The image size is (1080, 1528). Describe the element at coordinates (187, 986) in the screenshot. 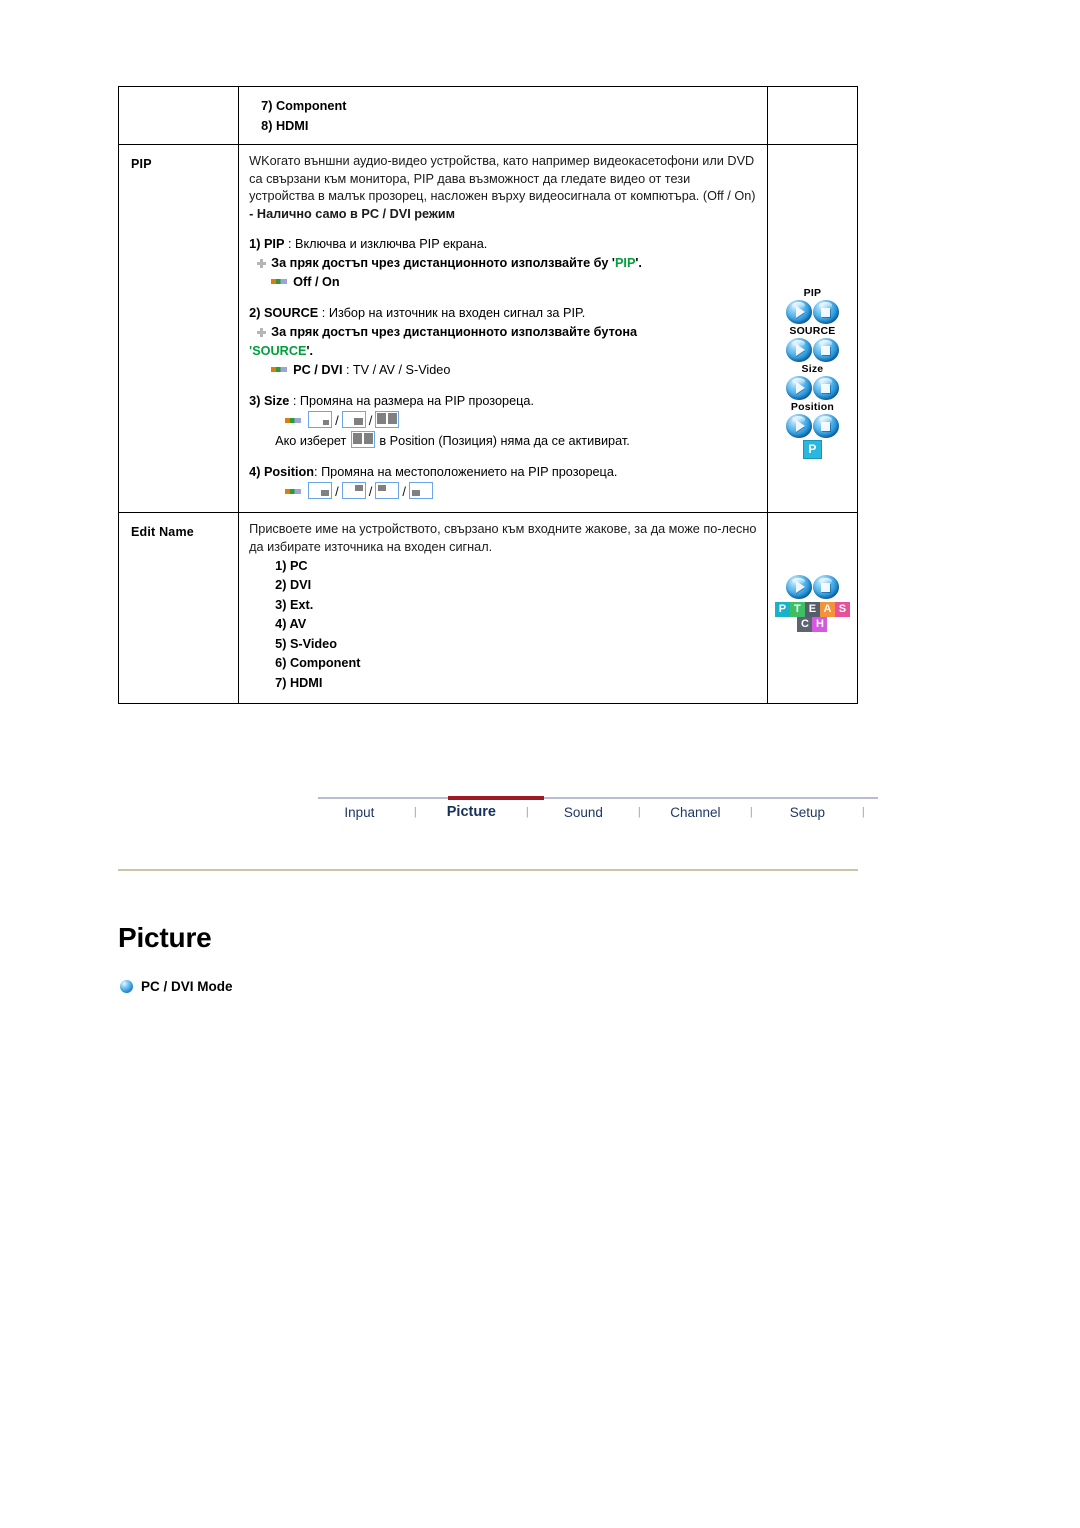

I see `subsection-heading-label: PC / DVI Mode` at that location.